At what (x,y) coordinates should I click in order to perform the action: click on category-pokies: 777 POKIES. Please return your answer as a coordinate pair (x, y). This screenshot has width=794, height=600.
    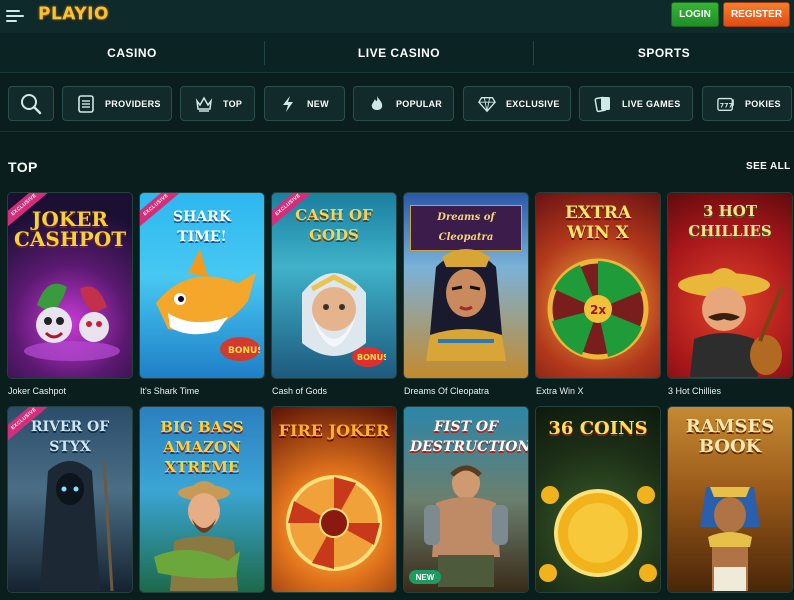
    Looking at the image, I should click on (747, 103).